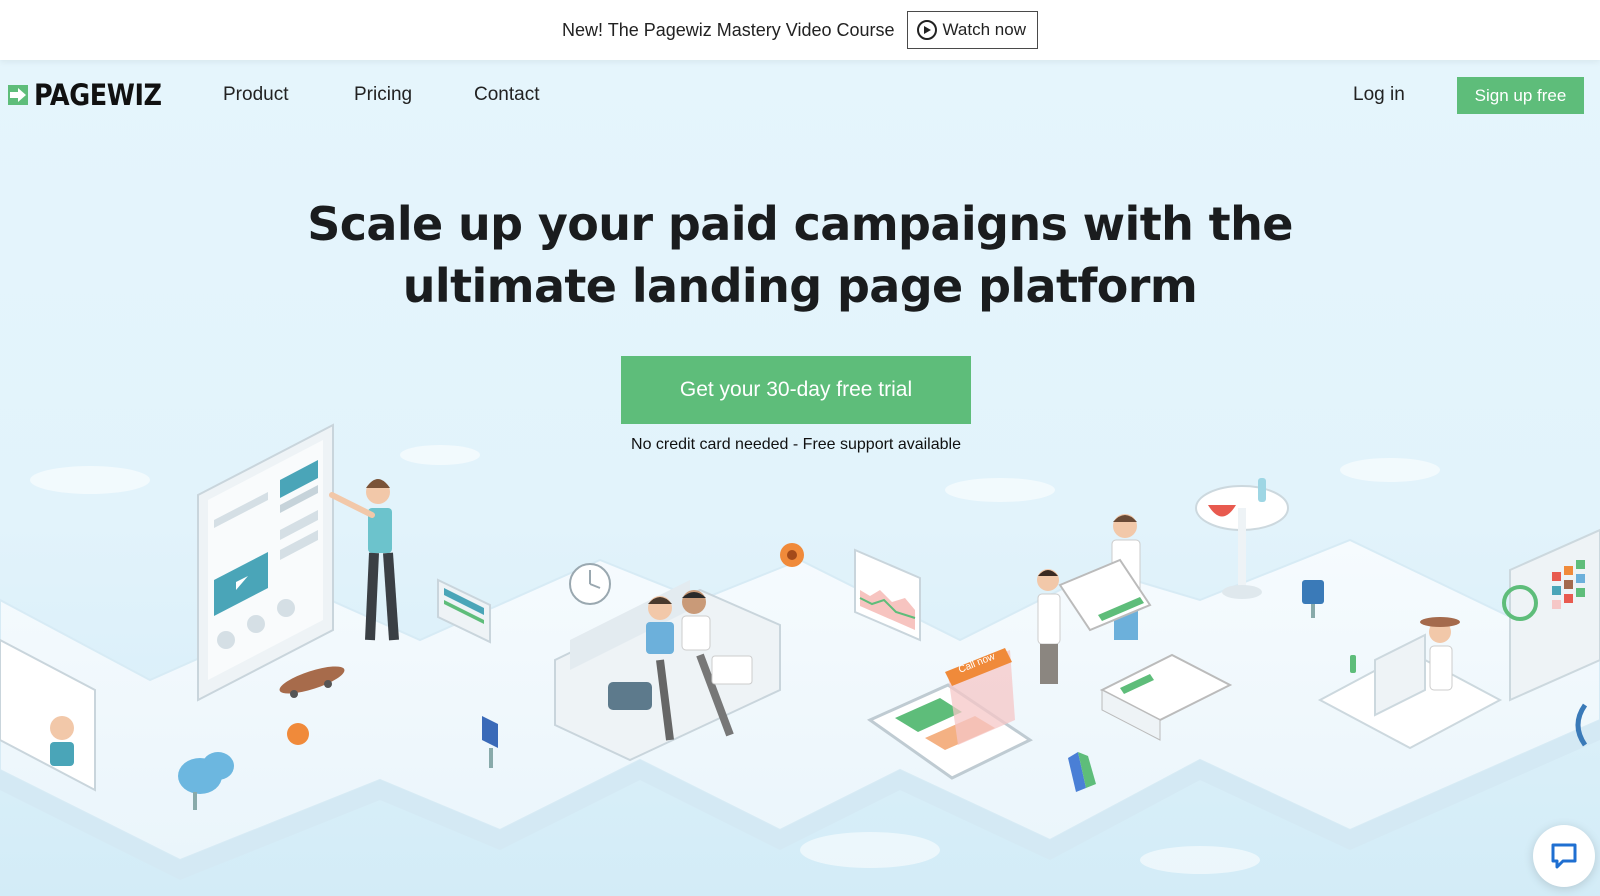 The width and height of the screenshot is (1600, 896). I want to click on chat-bubble-icon, so click(1564, 856).